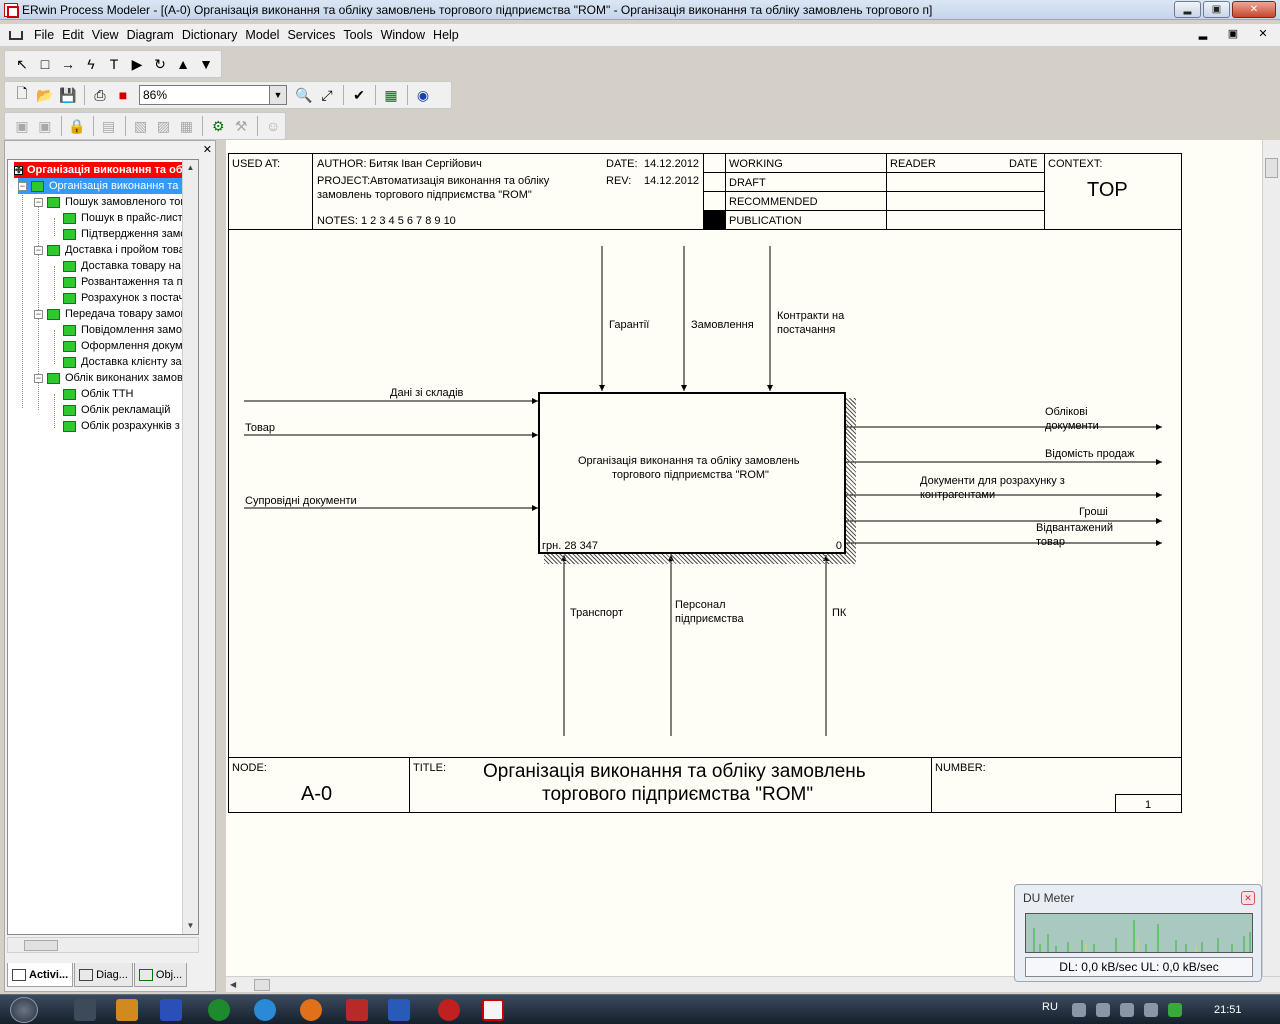 The width and height of the screenshot is (1280, 1024). What do you see at coordinates (839, 613) in the screenshot?
I see `mechanism-label: ПК` at bounding box center [839, 613].